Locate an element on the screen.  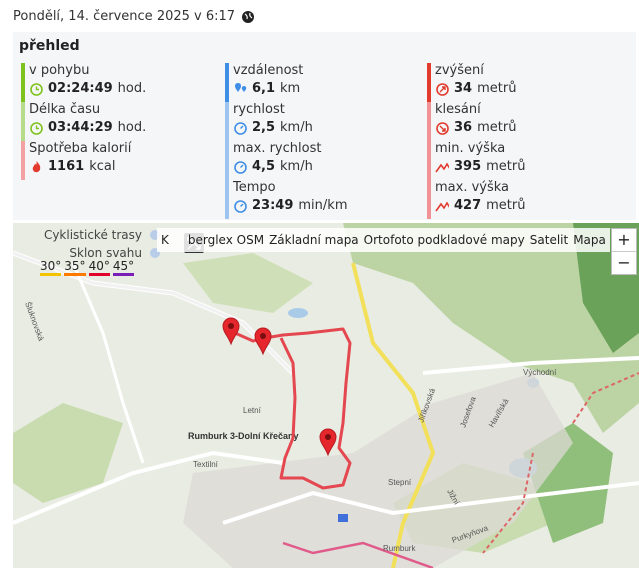
place-label-textilni: Textilní is located at coordinates (206, 464).